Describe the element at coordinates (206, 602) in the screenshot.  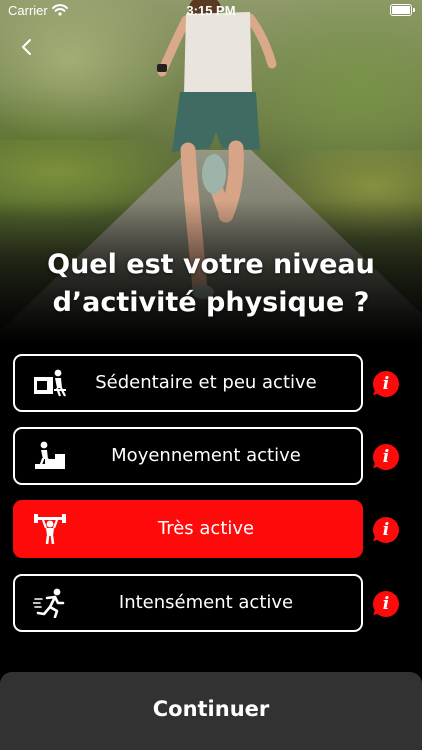
I see `option-label: Intensément active` at that location.